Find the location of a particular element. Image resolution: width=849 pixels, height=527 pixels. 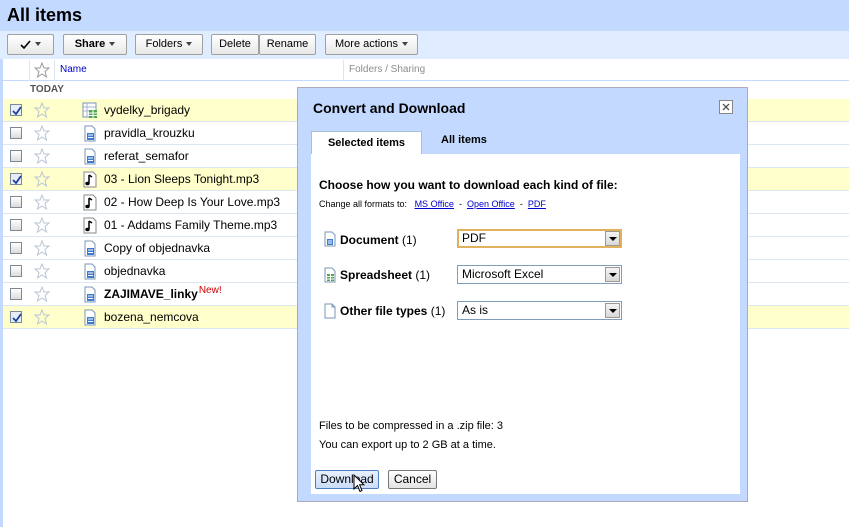

folders-button: Folders is located at coordinates (169, 44).